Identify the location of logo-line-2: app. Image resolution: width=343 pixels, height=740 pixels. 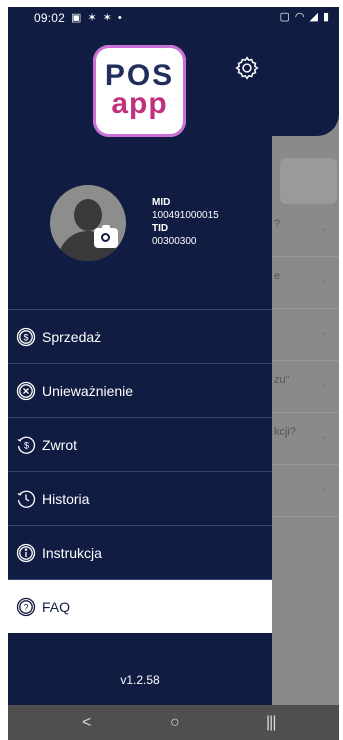
(139, 103).